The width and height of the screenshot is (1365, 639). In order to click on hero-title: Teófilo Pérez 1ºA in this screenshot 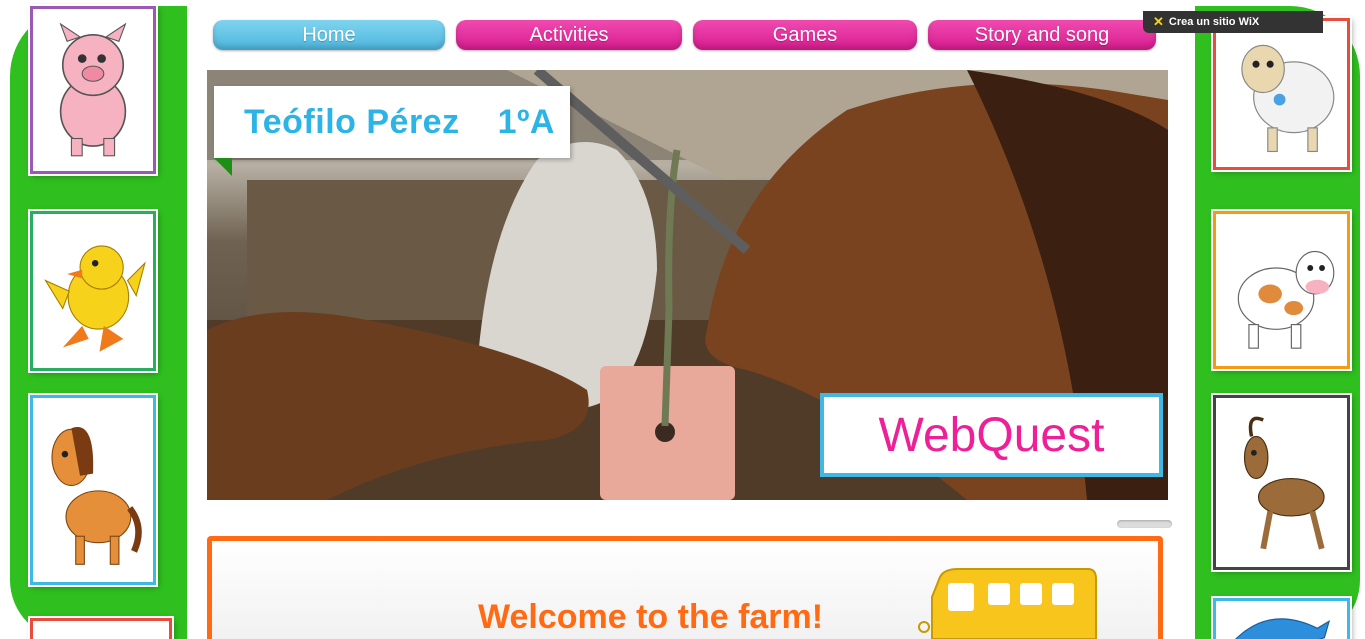, I will do `click(392, 122)`.